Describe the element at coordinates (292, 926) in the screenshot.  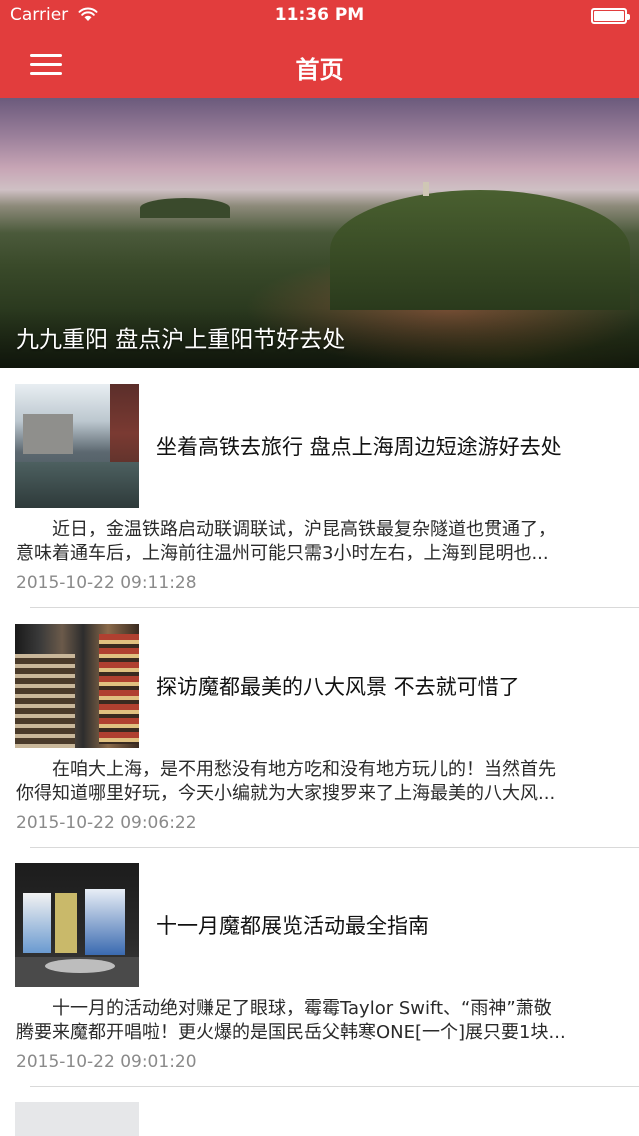
I see `article-title: 十一月魔都展览活动最全指南` at that location.